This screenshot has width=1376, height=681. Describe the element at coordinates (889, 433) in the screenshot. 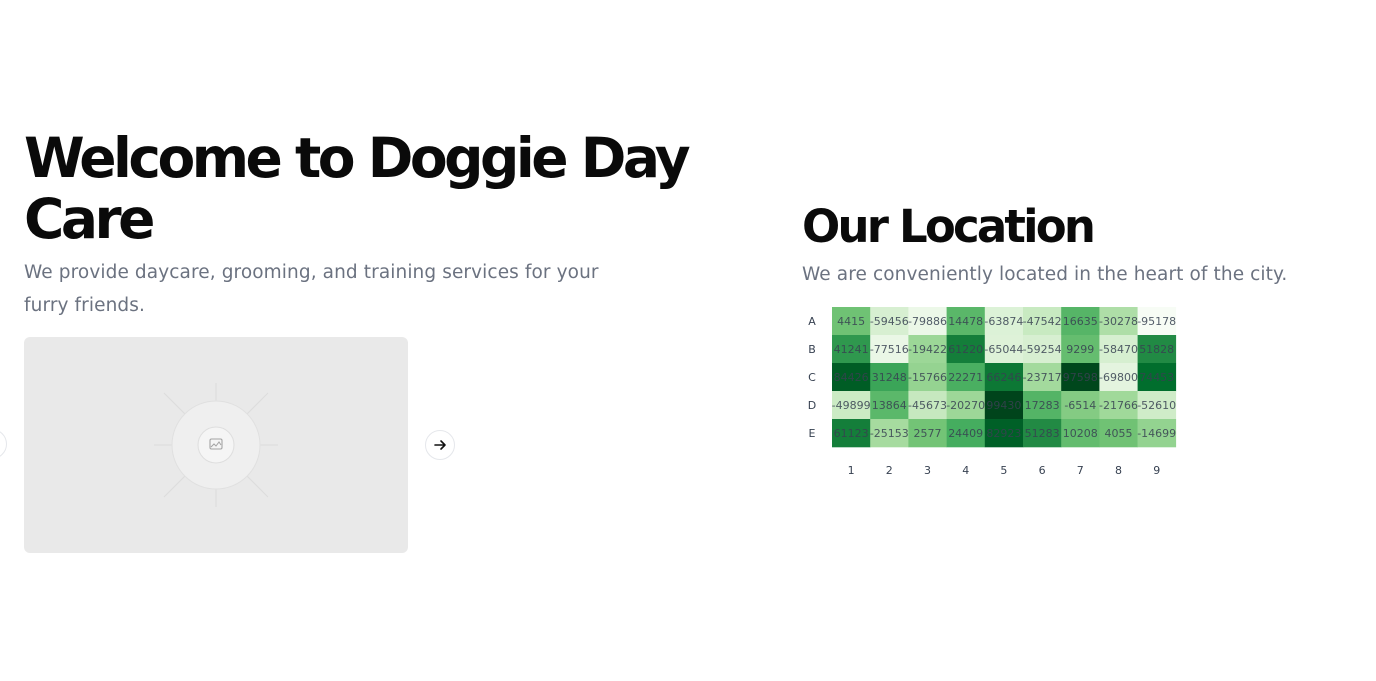

I see `heatmap-value-label: -25153` at that location.